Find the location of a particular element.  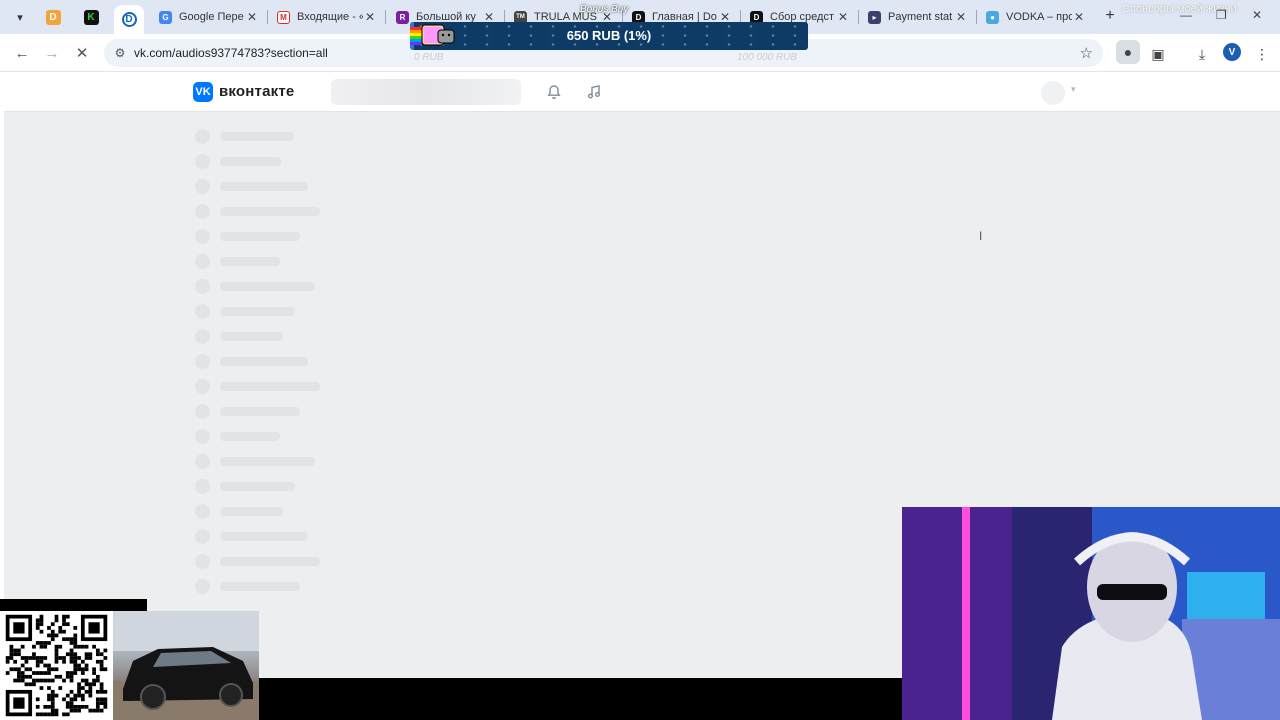

tab-gmail: M Входящие - « ✕ is located at coordinates (327, 17).